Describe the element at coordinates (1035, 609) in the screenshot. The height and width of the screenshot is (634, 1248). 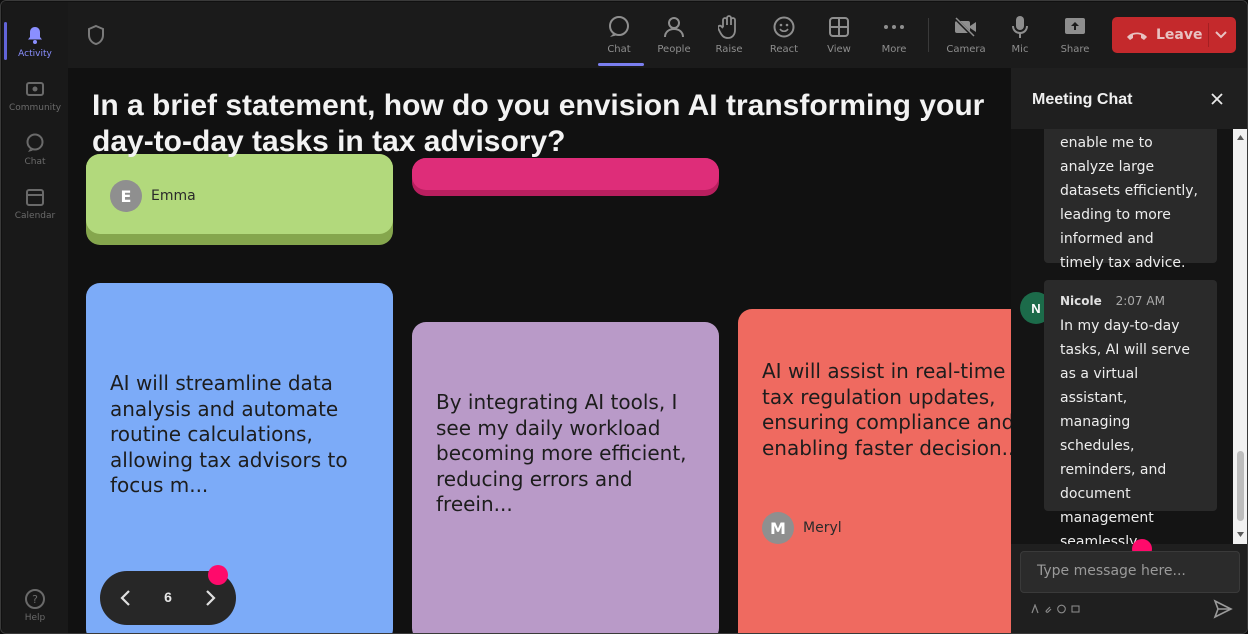
I see `format-icon` at that location.